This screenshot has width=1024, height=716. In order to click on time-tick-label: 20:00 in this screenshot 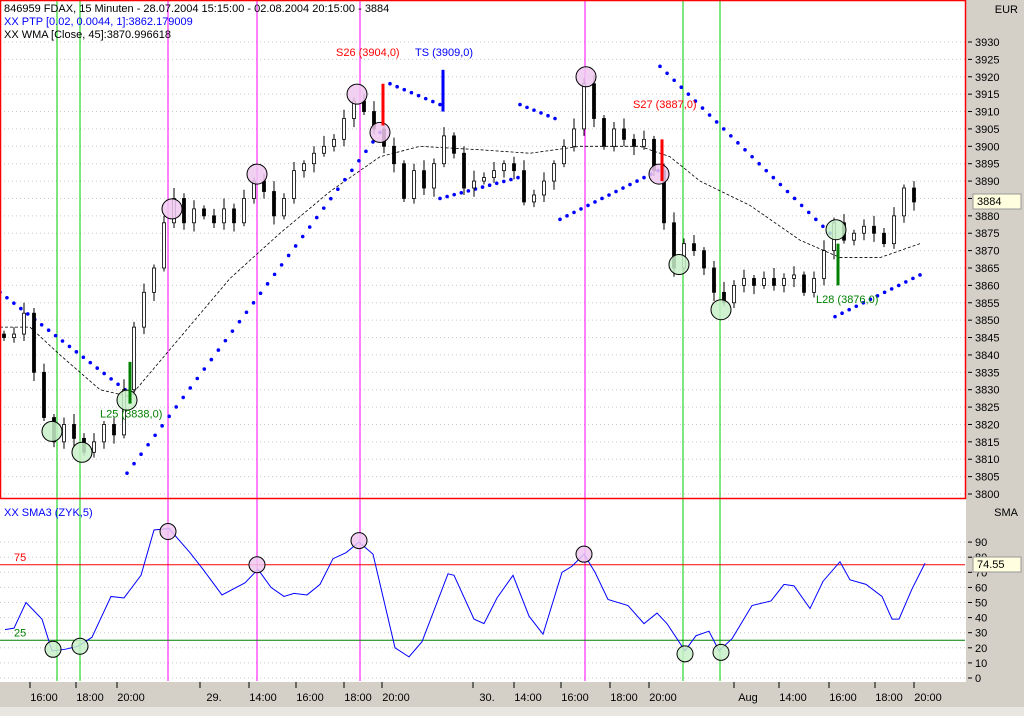, I will do `click(663, 698)`.